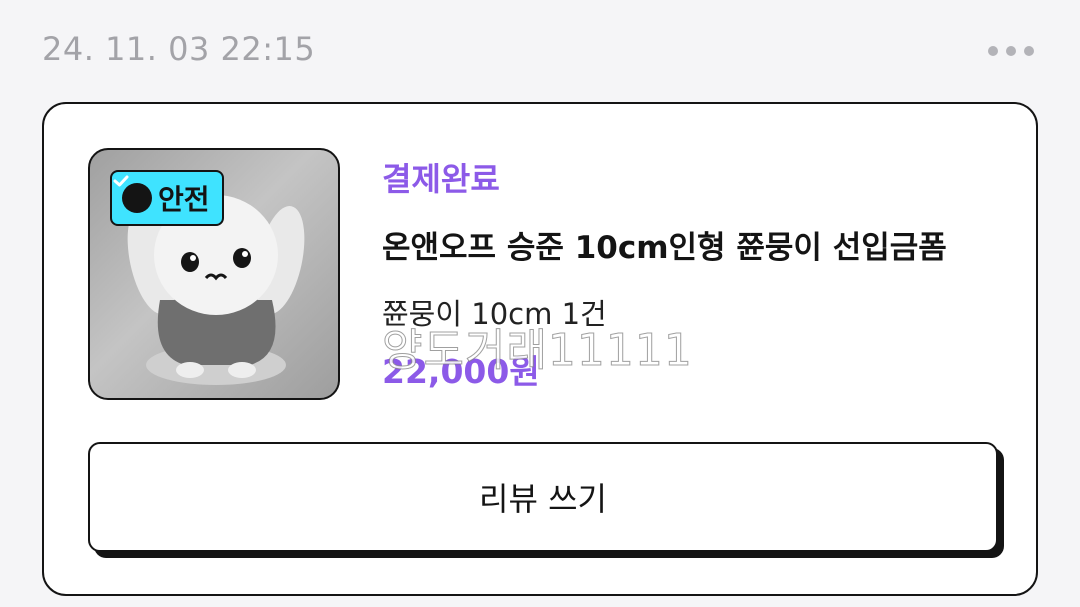  What do you see at coordinates (494, 314) in the screenshot?
I see `product-option: 쮼뭉이 10cm 1건` at bounding box center [494, 314].